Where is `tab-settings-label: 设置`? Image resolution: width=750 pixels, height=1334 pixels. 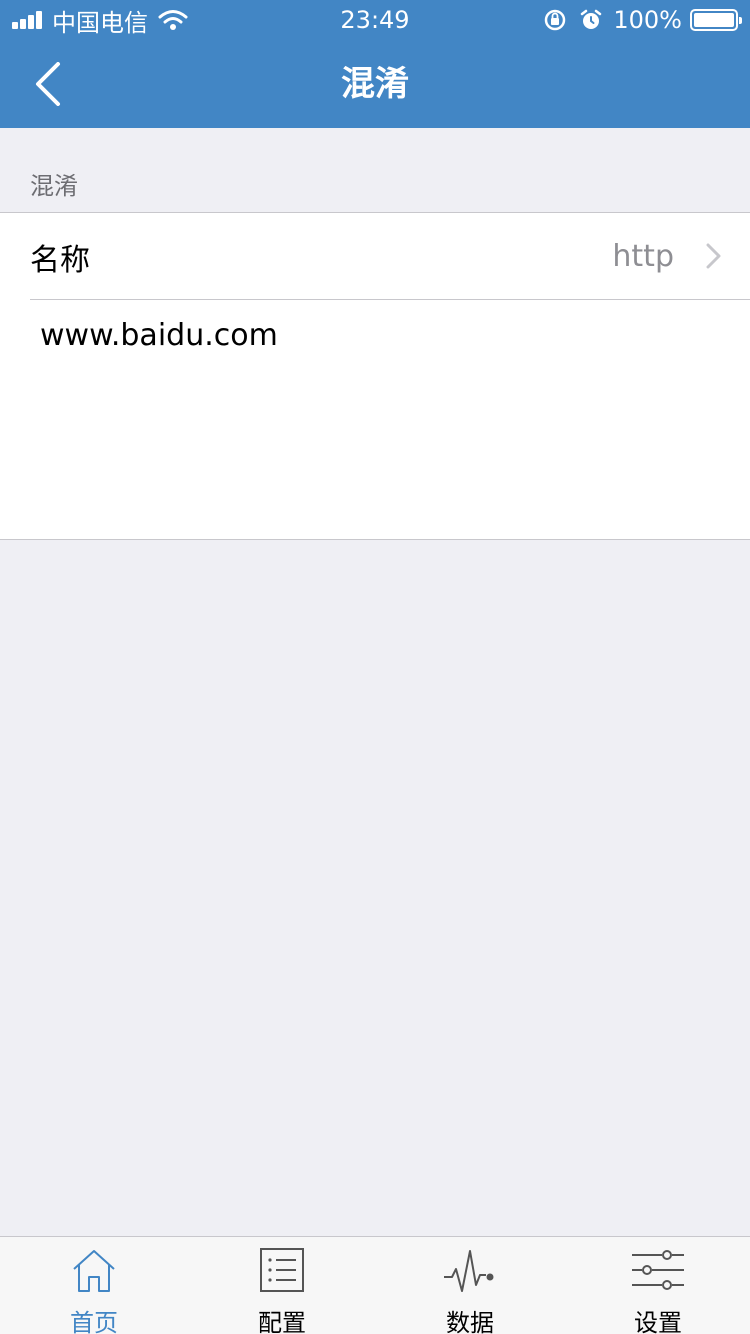
tab-settings-label: 设置 is located at coordinates (658, 1321).